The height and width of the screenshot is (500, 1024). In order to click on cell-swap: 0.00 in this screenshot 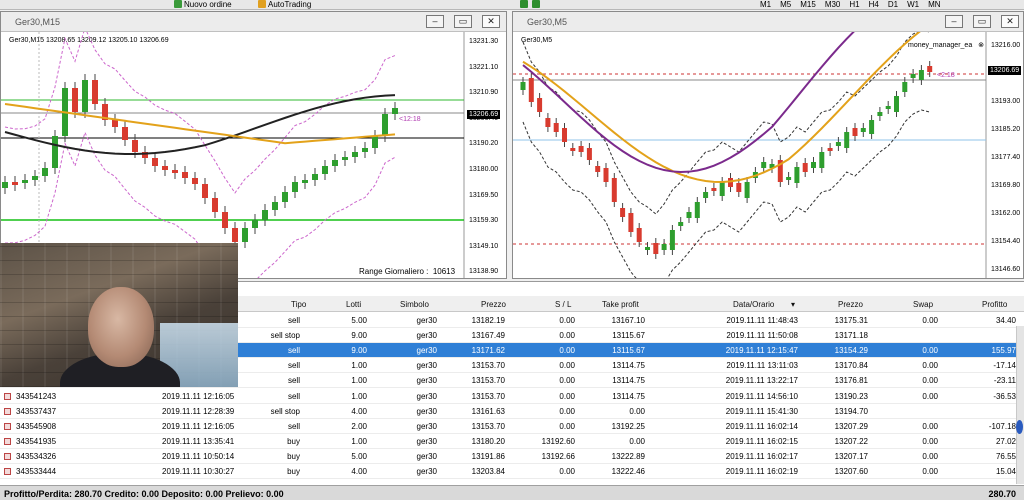, I will do `click(930, 426)`.